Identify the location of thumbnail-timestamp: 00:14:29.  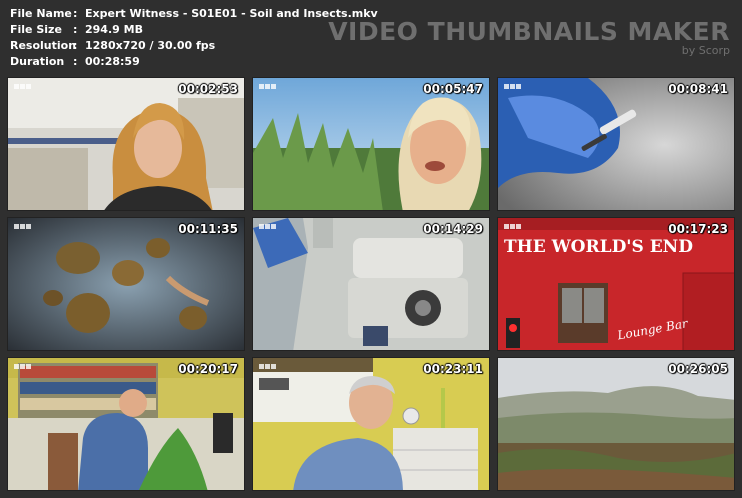
(453, 229).